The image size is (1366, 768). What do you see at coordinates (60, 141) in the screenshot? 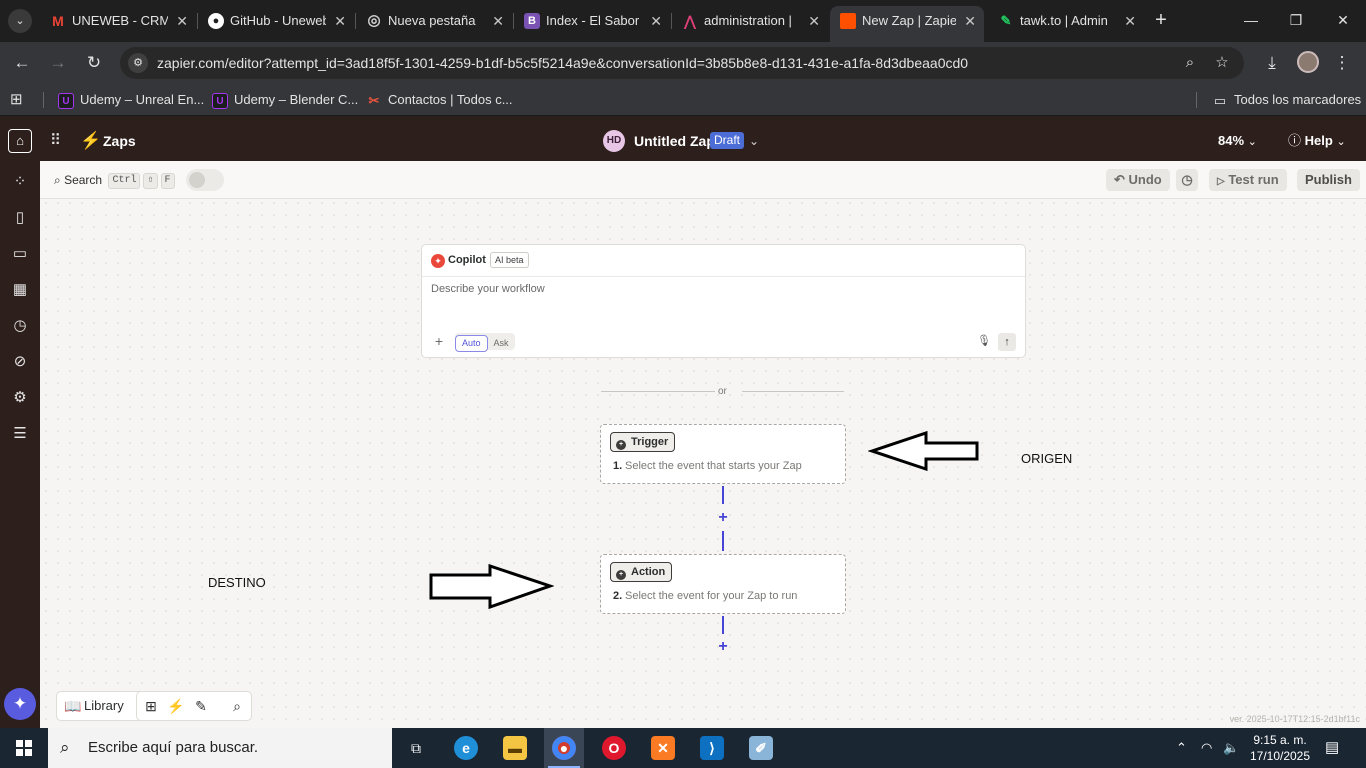
I see `app-grid-icon: ⠿` at bounding box center [60, 141].